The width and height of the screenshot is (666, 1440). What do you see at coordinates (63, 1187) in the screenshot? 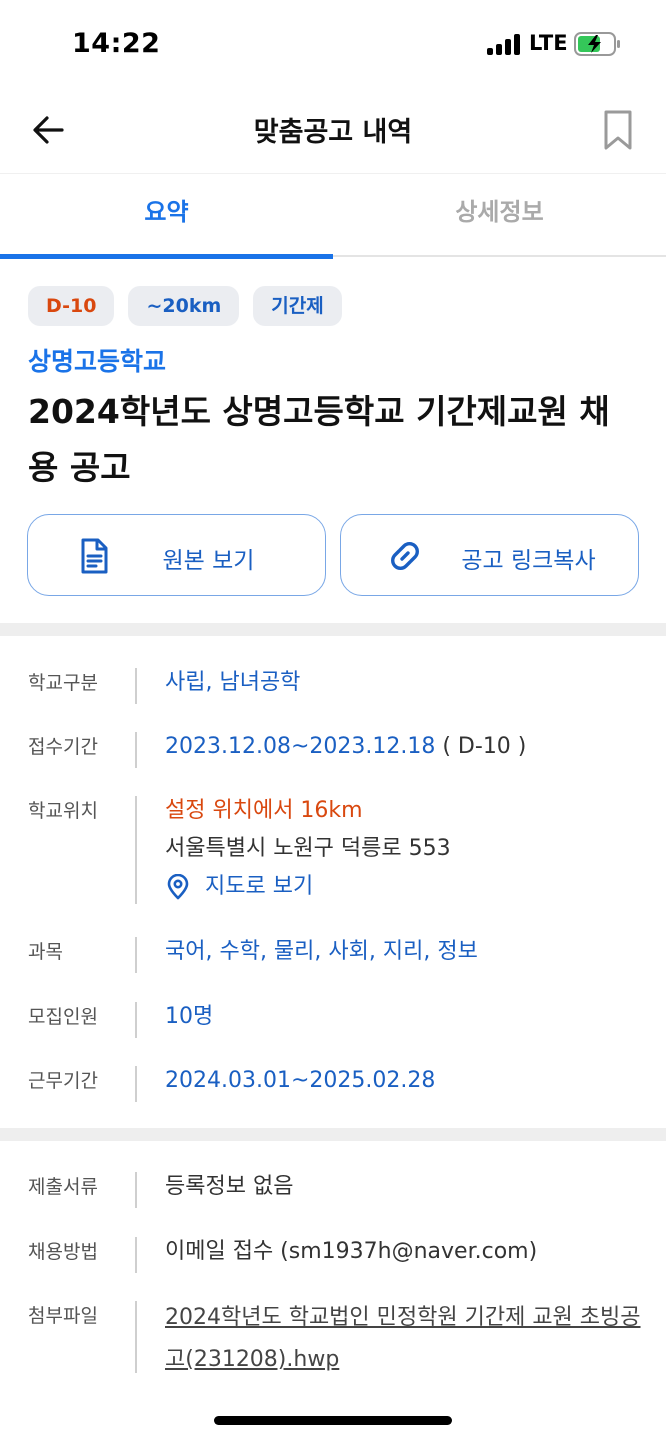
I see `info-label: 제출서류` at bounding box center [63, 1187].